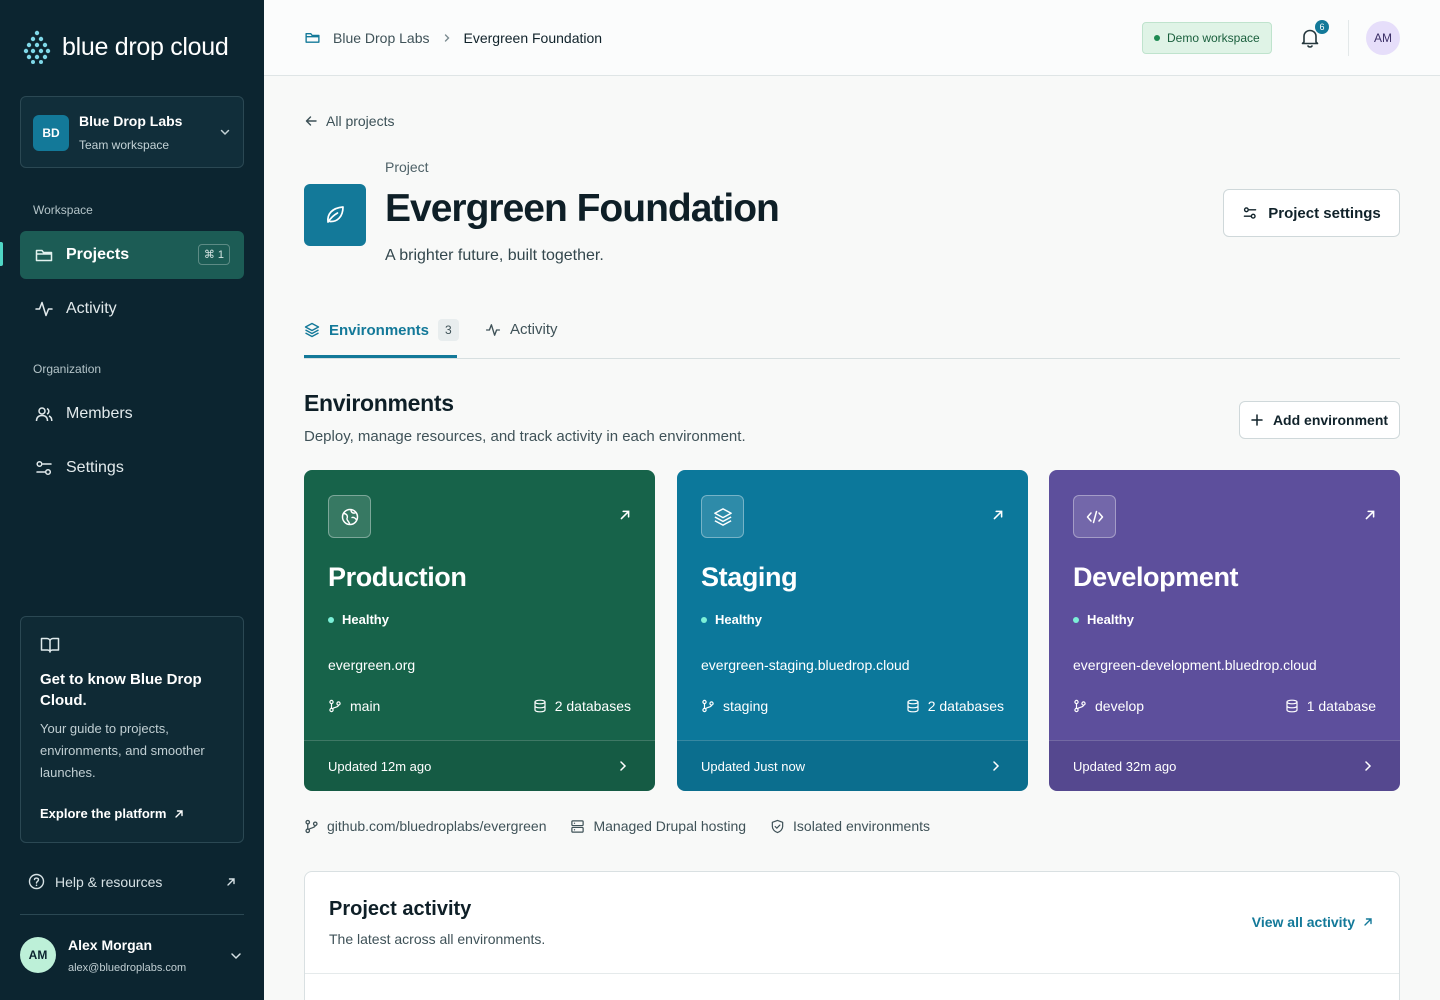 This screenshot has height=1000, width=1440. Describe the element at coordinates (112, 813) in the screenshot. I see `explore-platform-link: Explore the platform` at that location.